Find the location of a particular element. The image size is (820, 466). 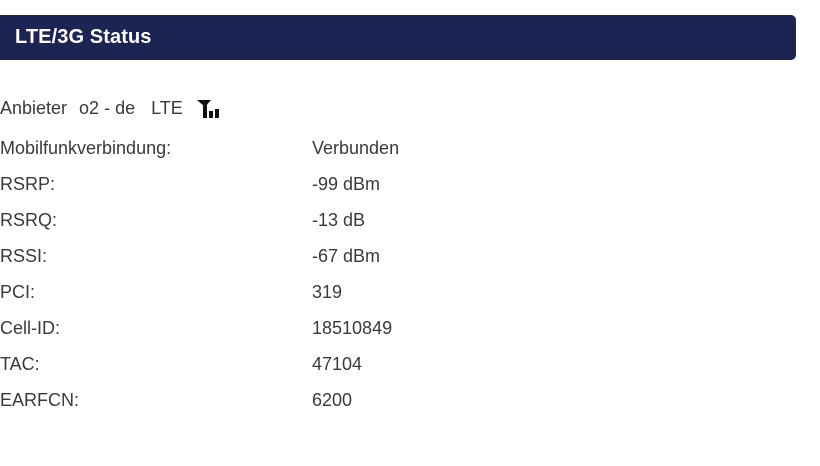

status-label: TAC: is located at coordinates (20, 363).